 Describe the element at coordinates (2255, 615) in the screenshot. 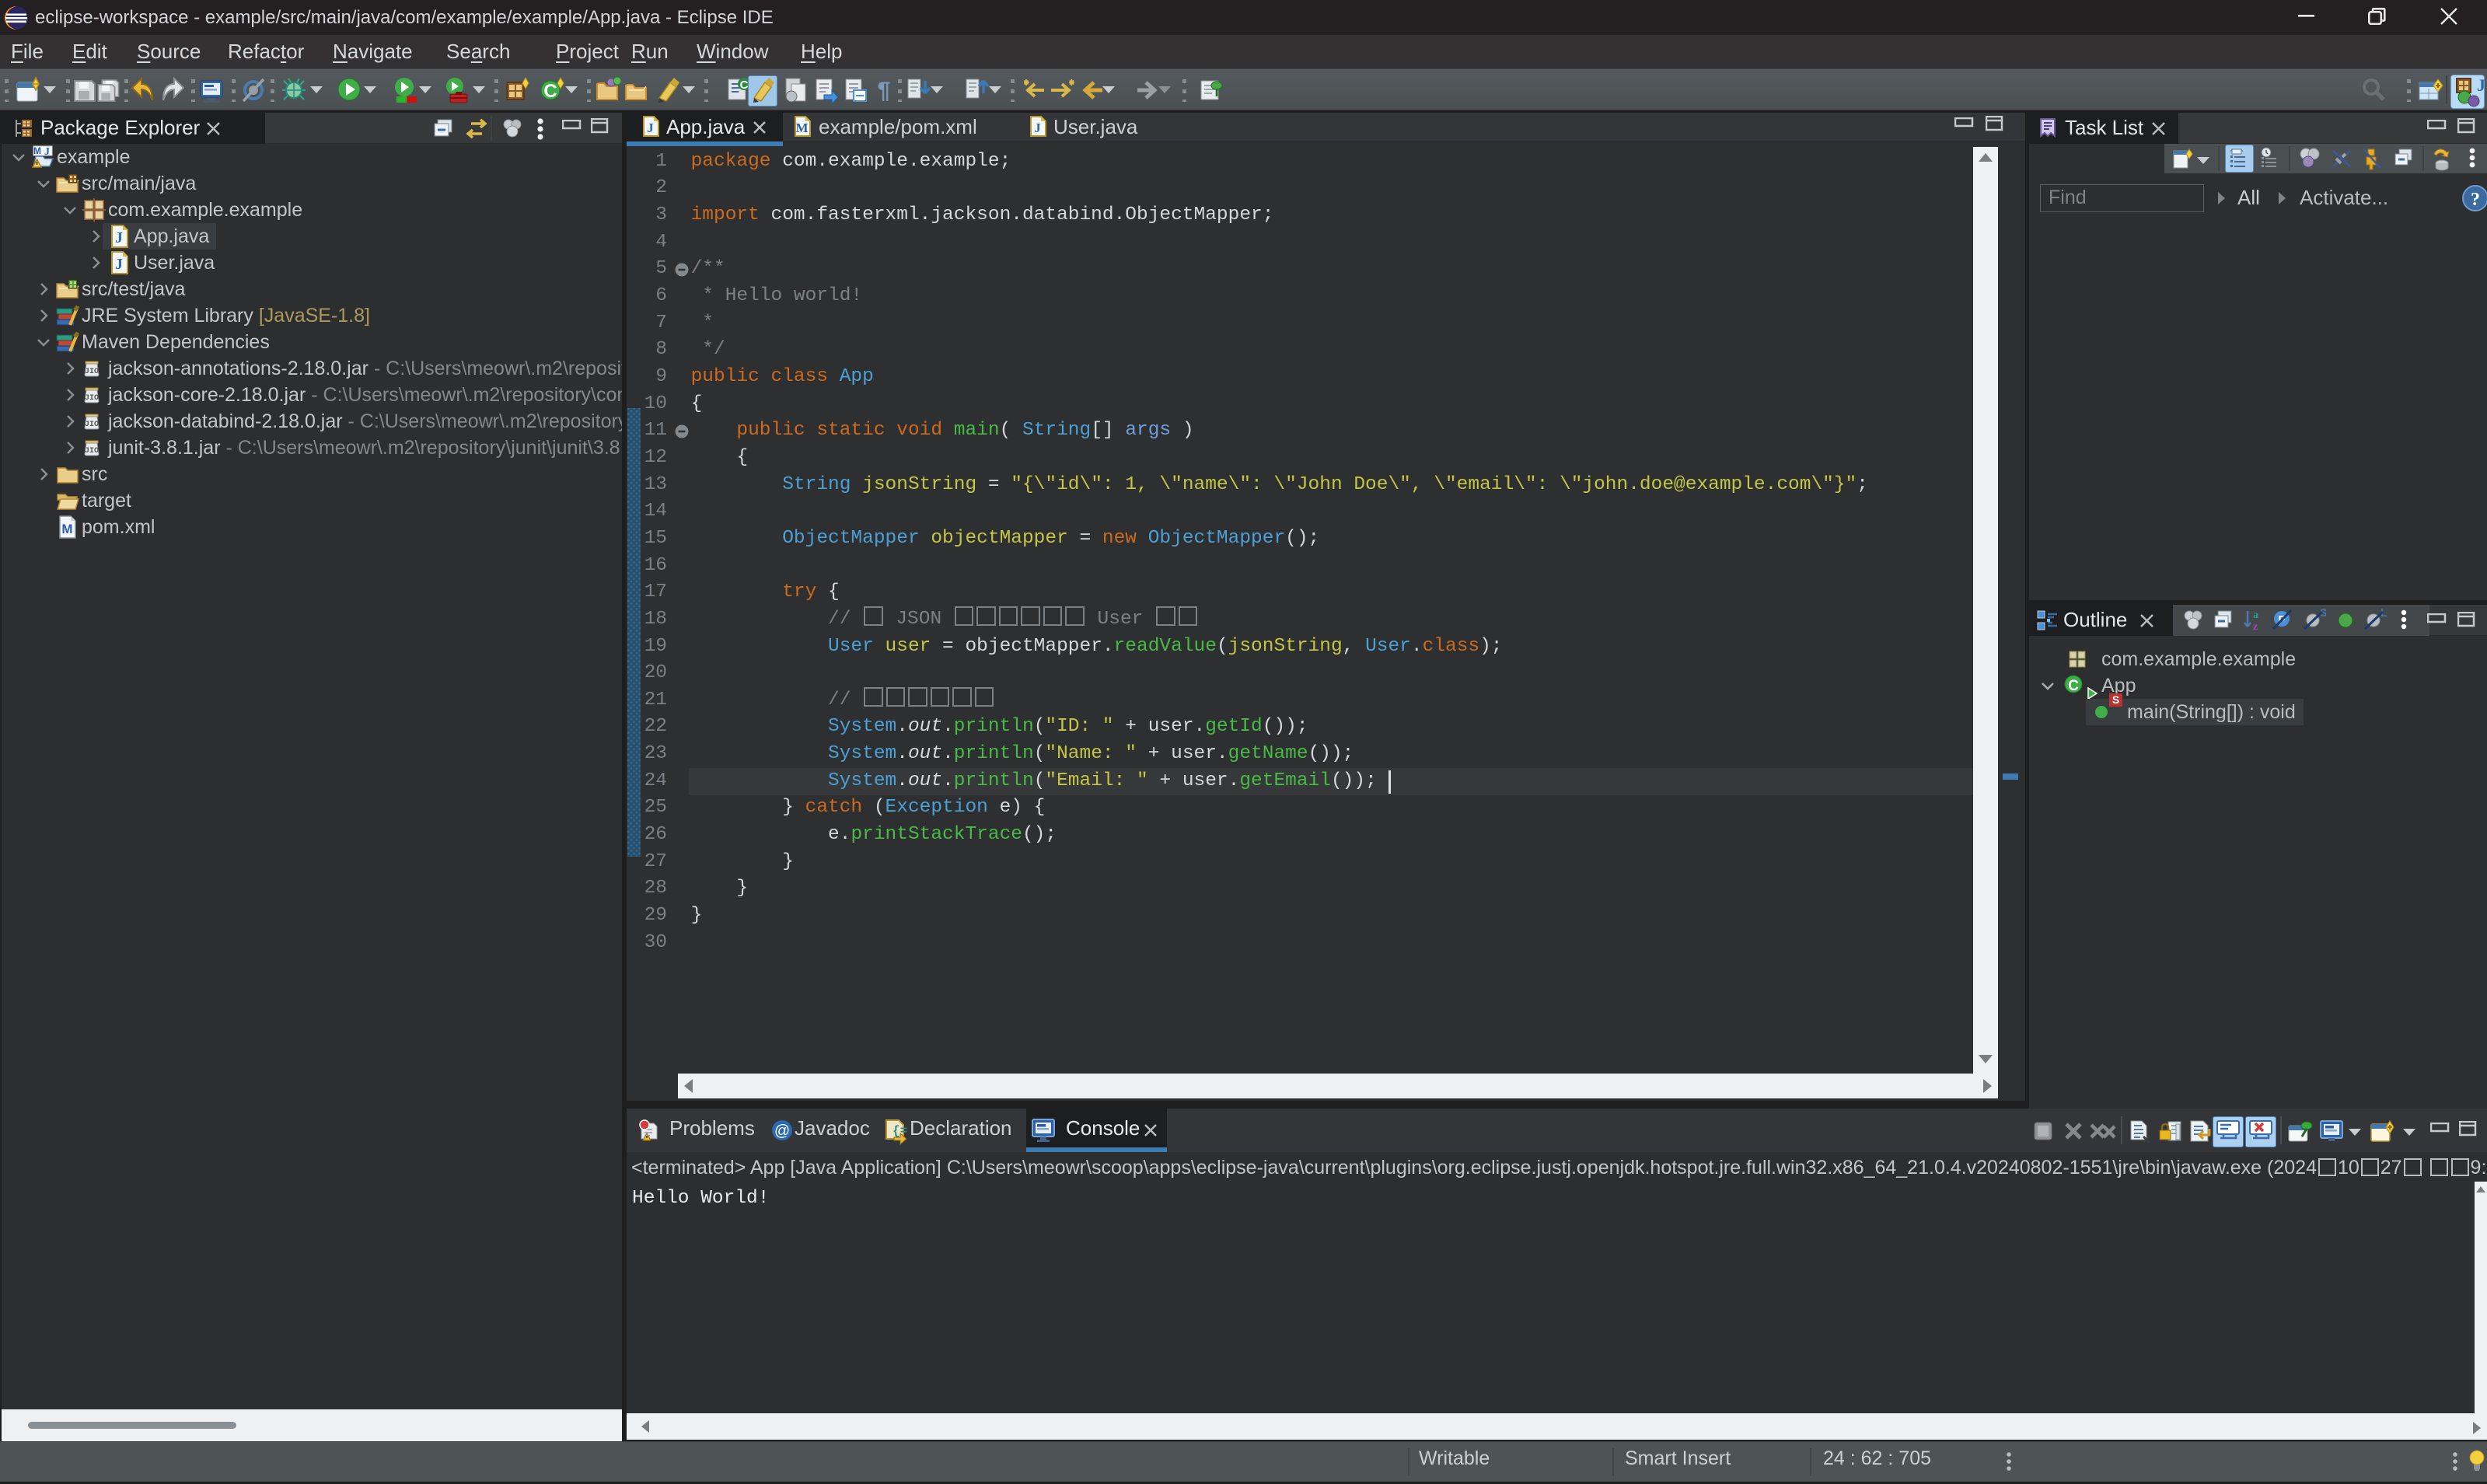

I see `svg-text: a` at that location.